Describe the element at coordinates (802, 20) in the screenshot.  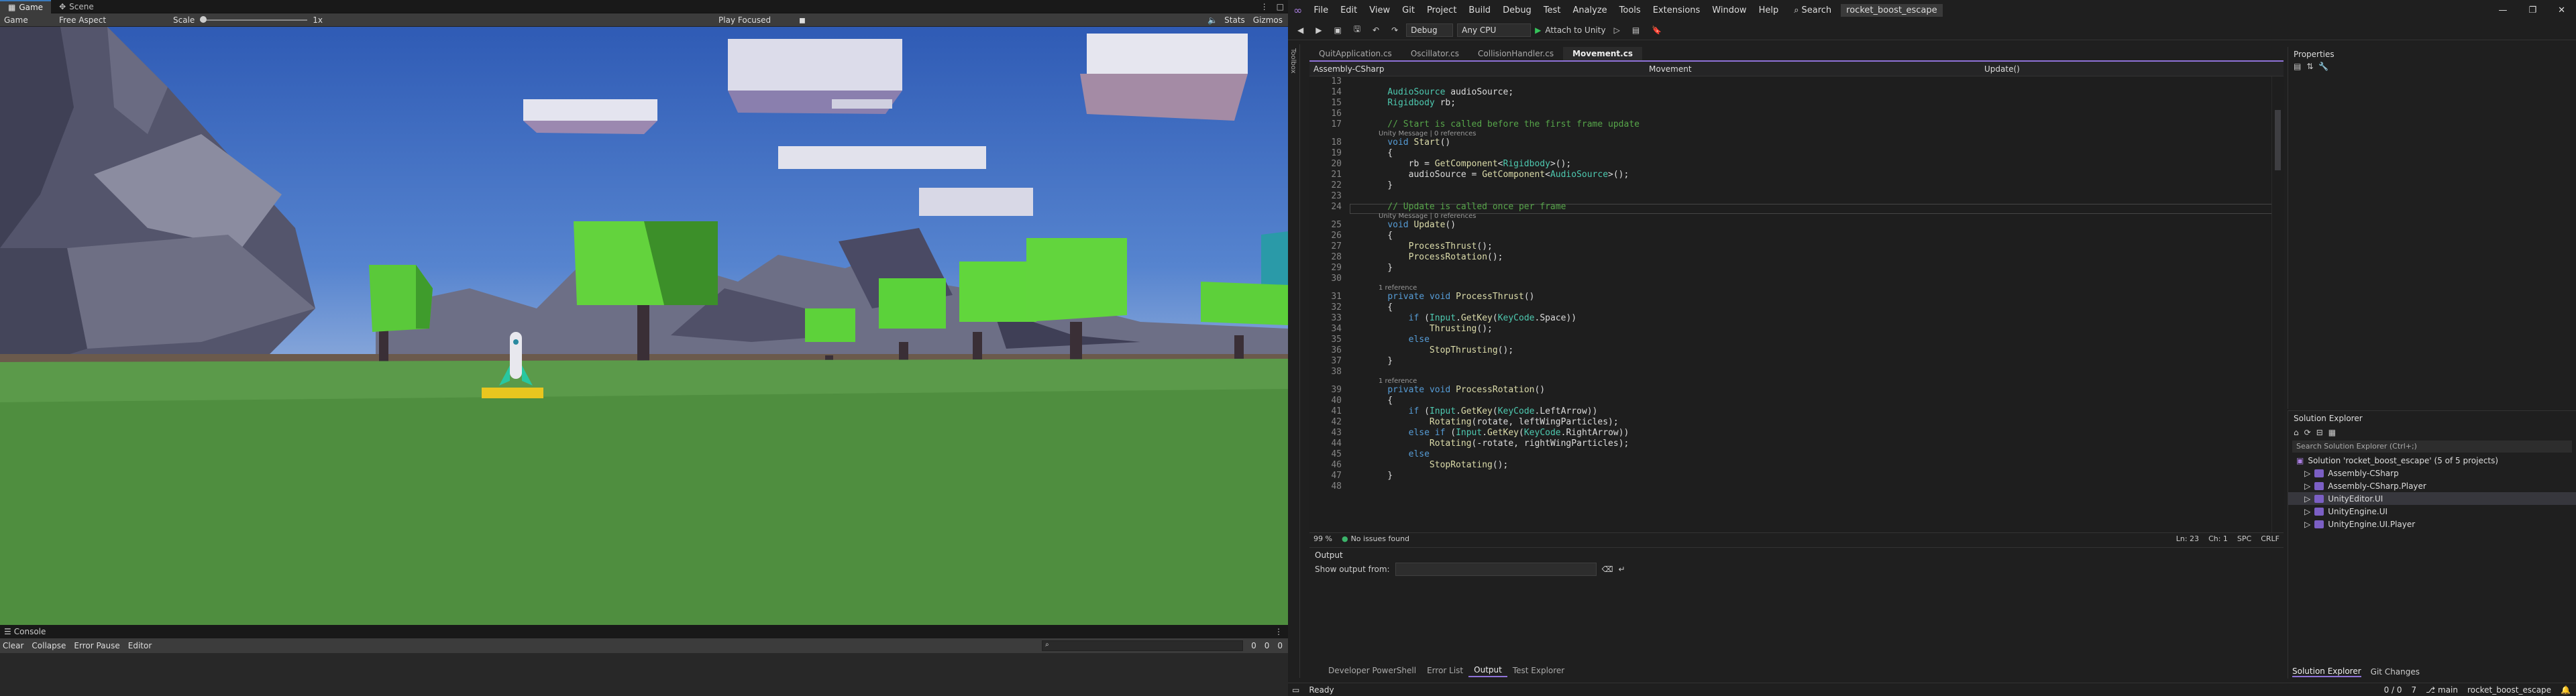
I see `mute-icon: ◼` at that location.